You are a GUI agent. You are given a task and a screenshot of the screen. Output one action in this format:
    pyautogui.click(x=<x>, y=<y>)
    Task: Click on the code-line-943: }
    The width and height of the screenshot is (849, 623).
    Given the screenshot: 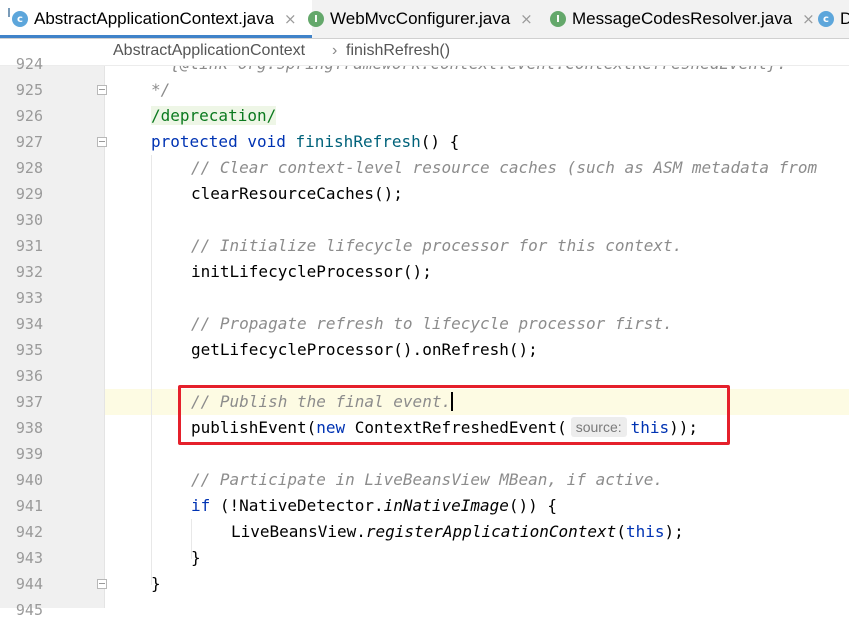 What is the action you would take?
    pyautogui.click(x=196, y=557)
    